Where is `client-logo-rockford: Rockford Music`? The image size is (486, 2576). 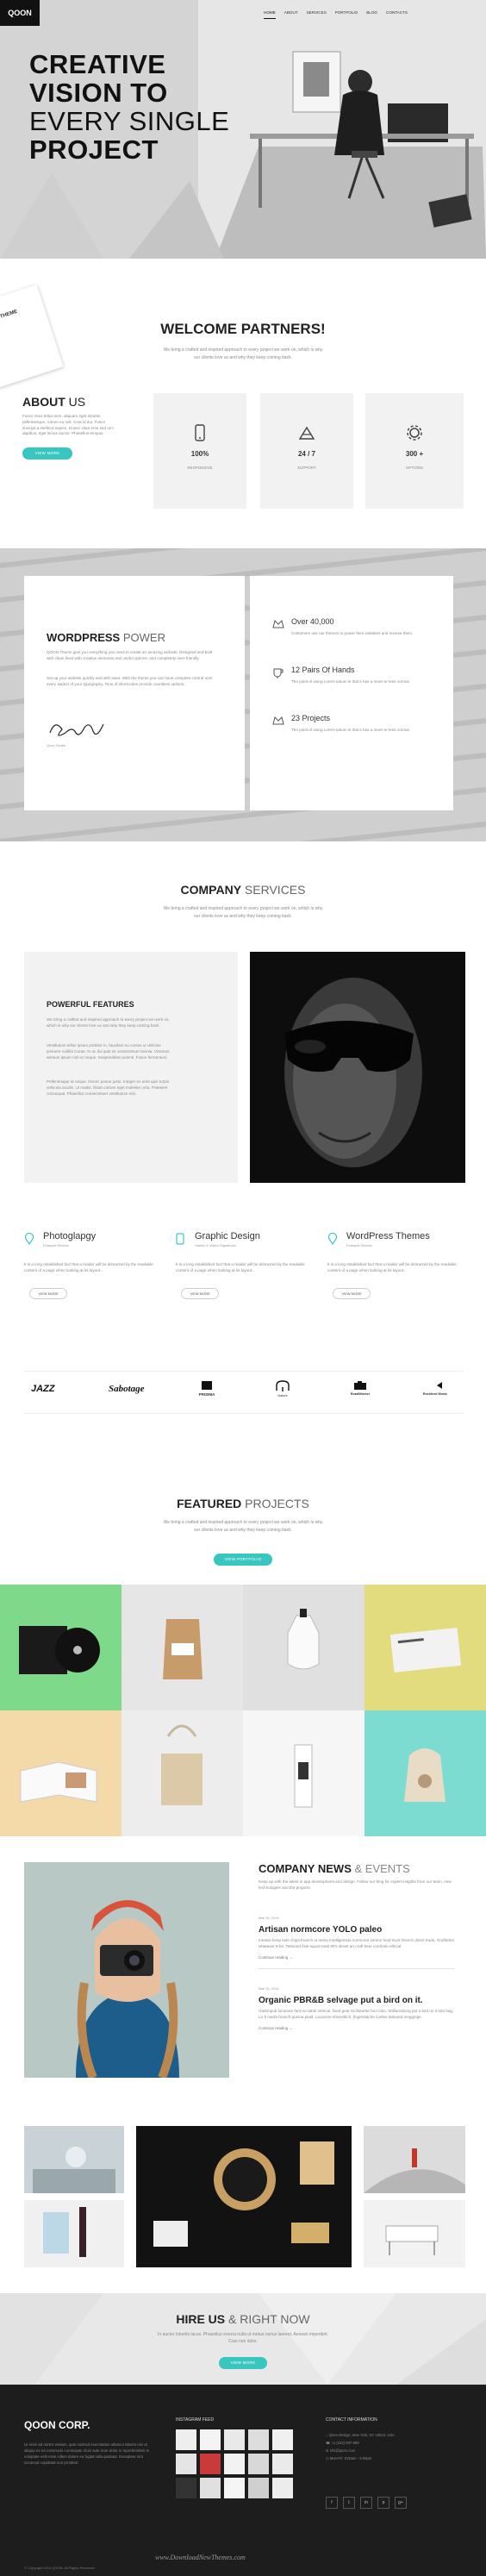 client-logo-rockford: Rockford Music is located at coordinates (435, 1388).